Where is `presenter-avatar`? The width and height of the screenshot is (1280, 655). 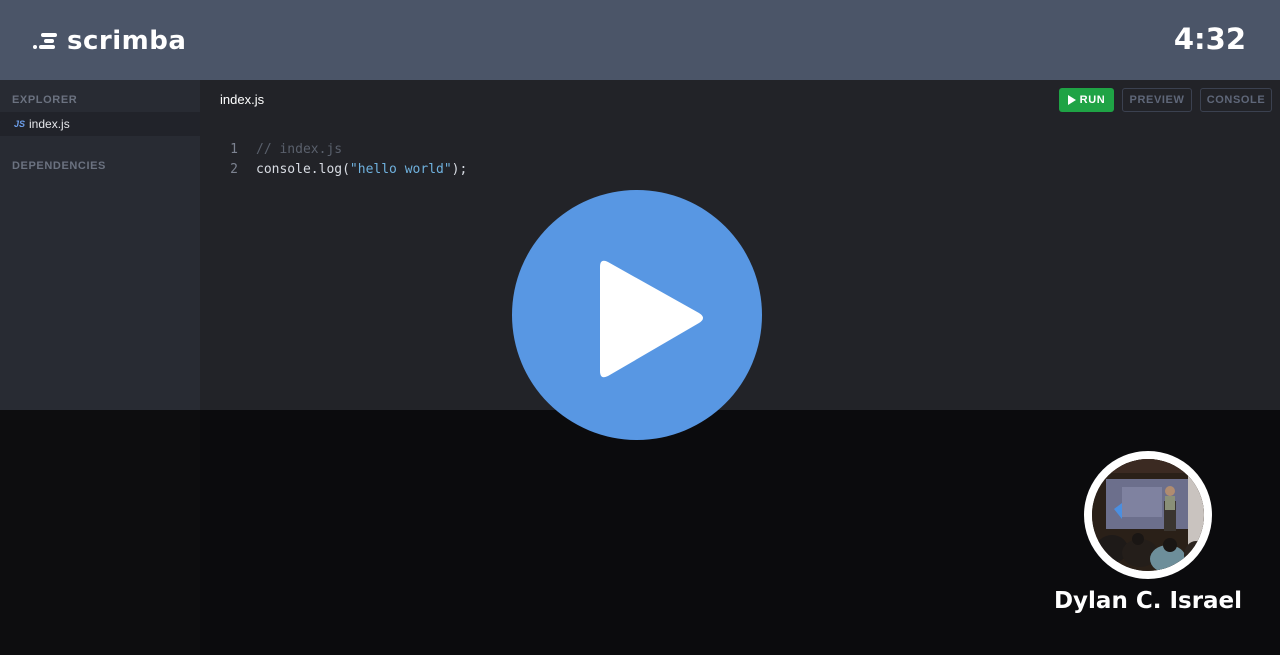 presenter-avatar is located at coordinates (1148, 515).